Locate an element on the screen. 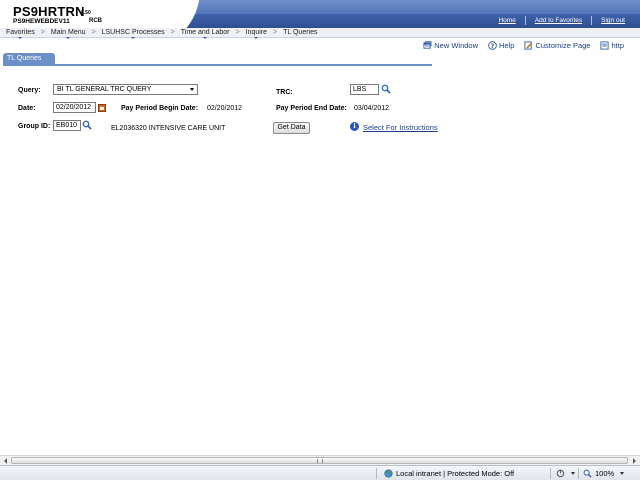 The height and width of the screenshot is (480, 640). nav-item-lsuhsc-processes: LSUHSC Processes is located at coordinates (133, 34).